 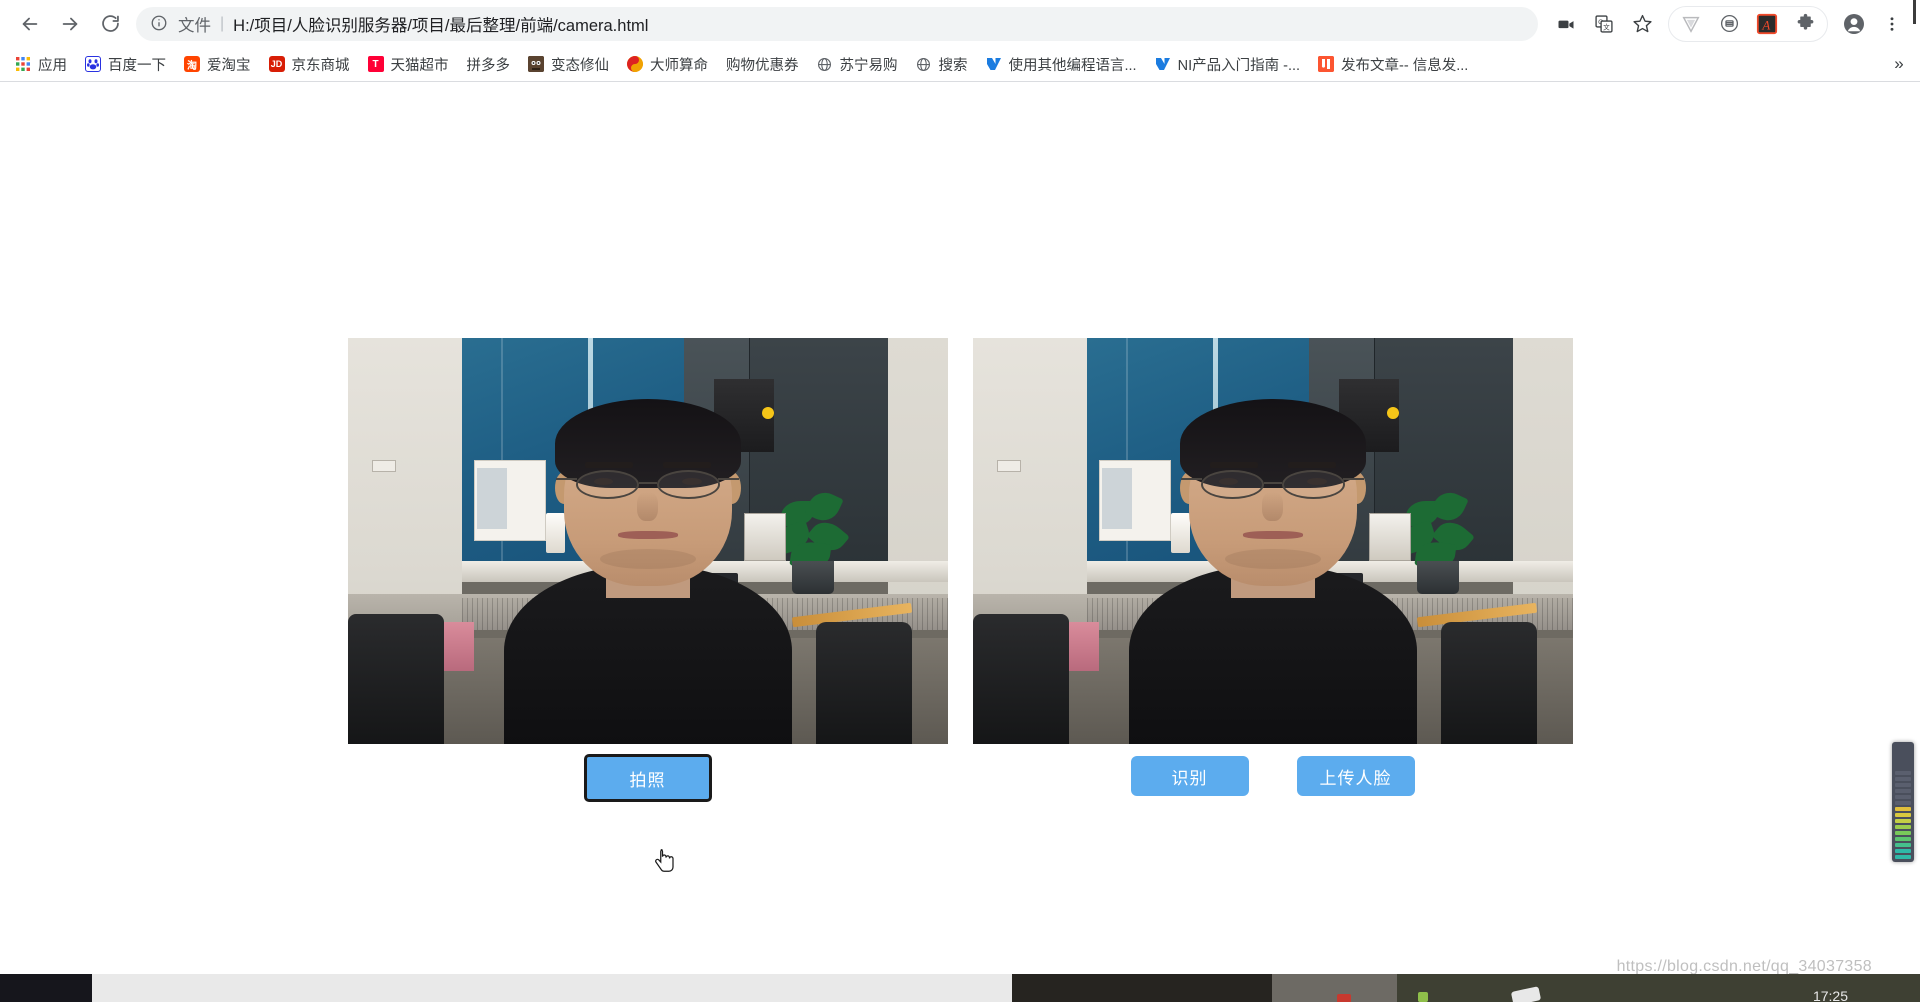 I want to click on url-text: H:/项目/人脸识别服务器/项目/最后整理/前端/camera.html, so click(x=441, y=25).